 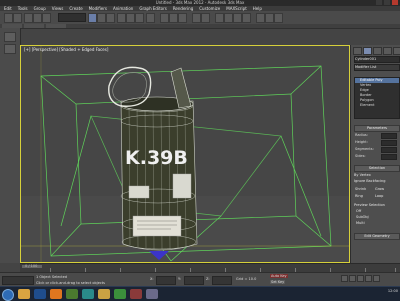 I want to click on display-tab-icon, so click(x=396, y=51).